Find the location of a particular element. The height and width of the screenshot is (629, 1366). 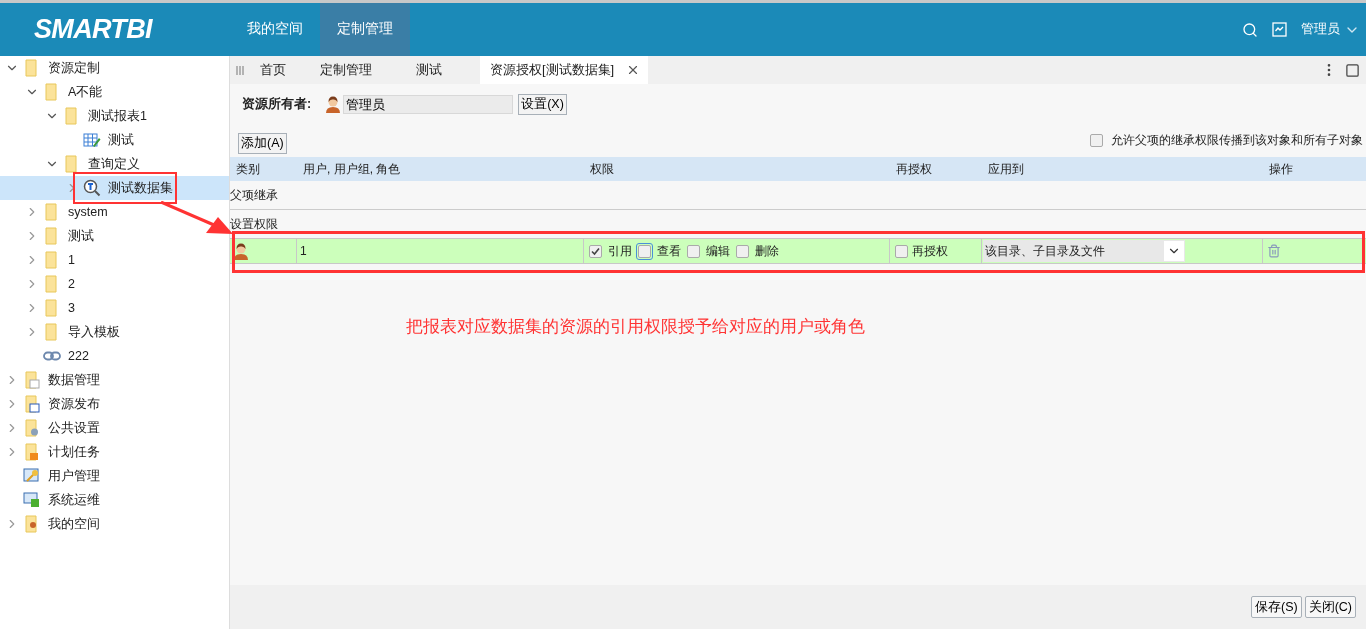

add-button: 添加(A) is located at coordinates (262, 143).